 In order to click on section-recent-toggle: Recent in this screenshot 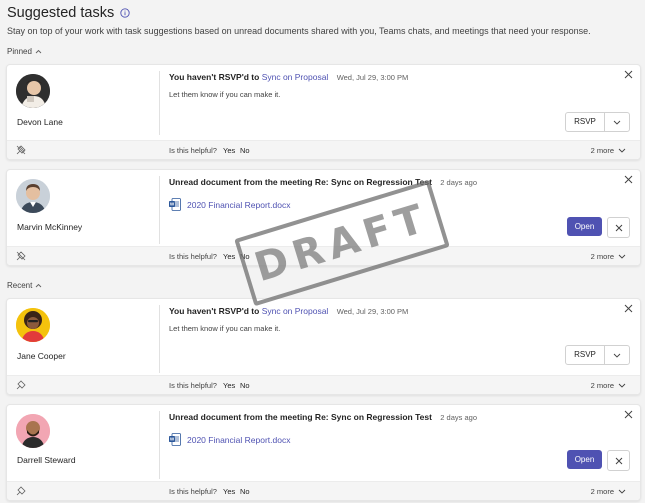, I will do `click(24, 285)`.